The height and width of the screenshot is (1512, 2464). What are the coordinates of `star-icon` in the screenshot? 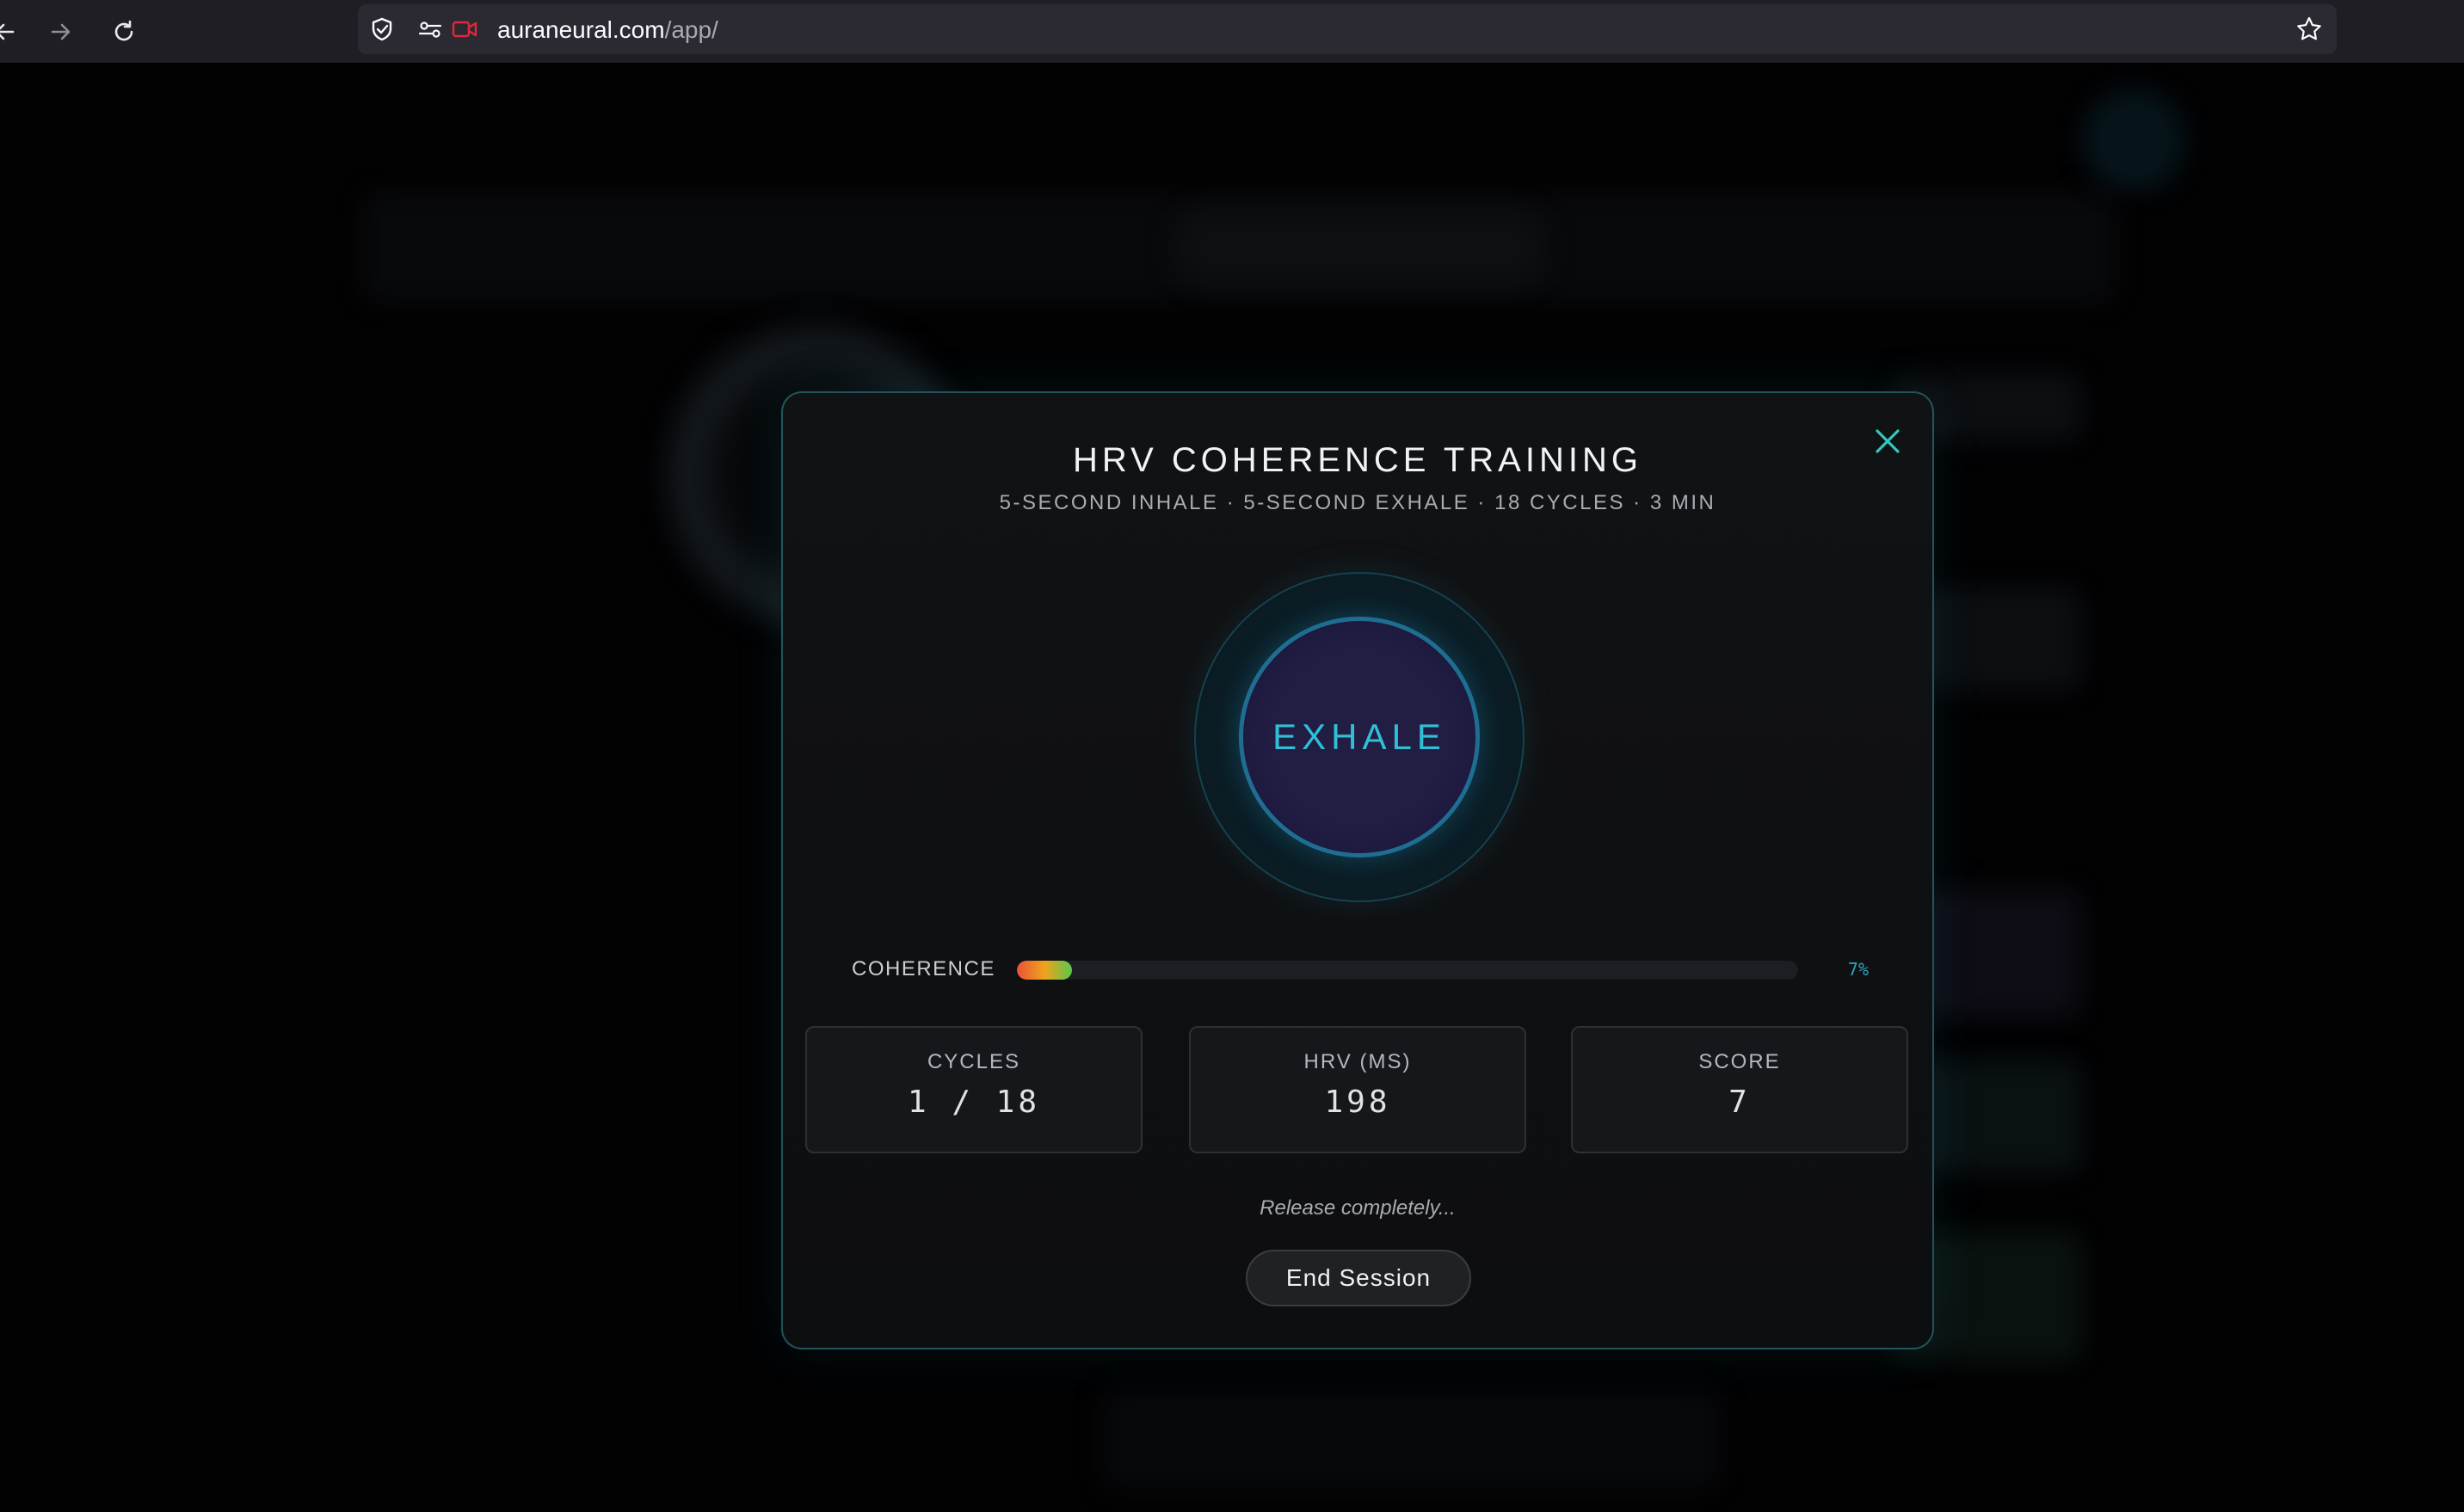 It's located at (2309, 29).